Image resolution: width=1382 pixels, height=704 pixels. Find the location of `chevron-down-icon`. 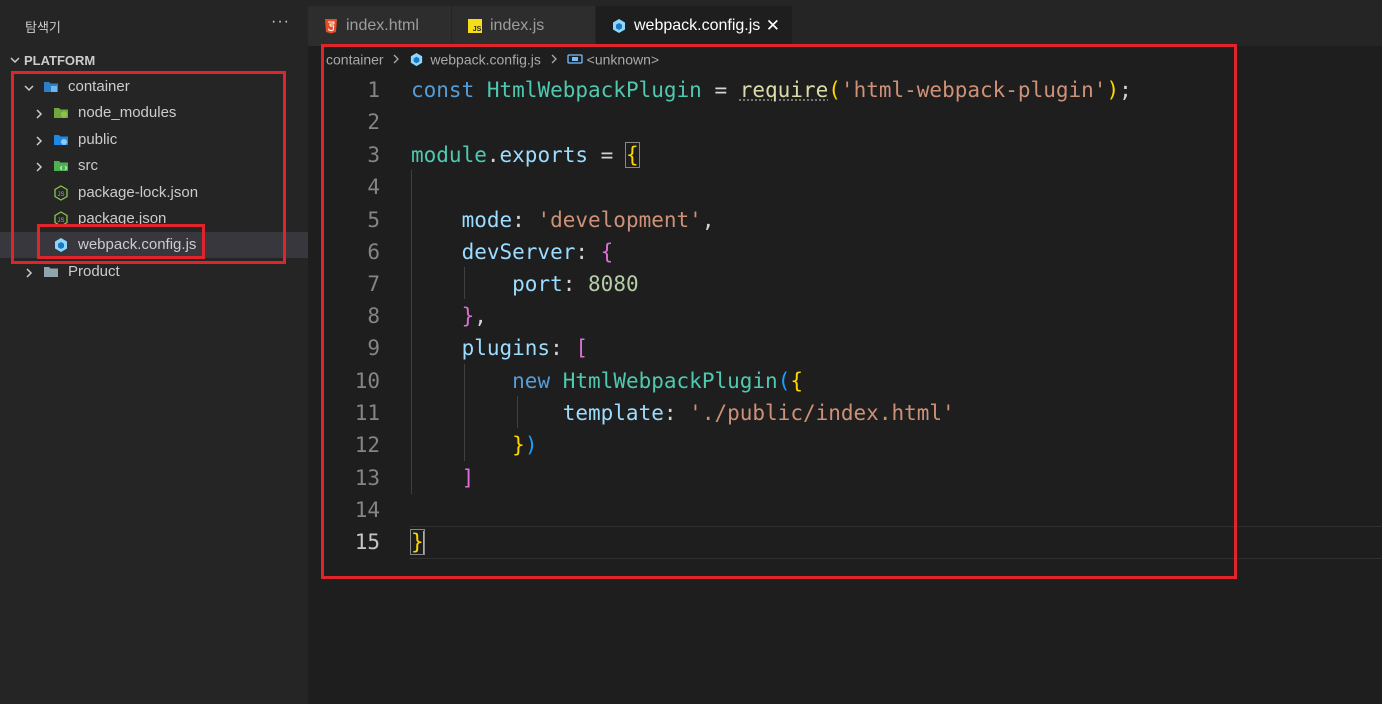

chevron-down-icon is located at coordinates (15, 60).